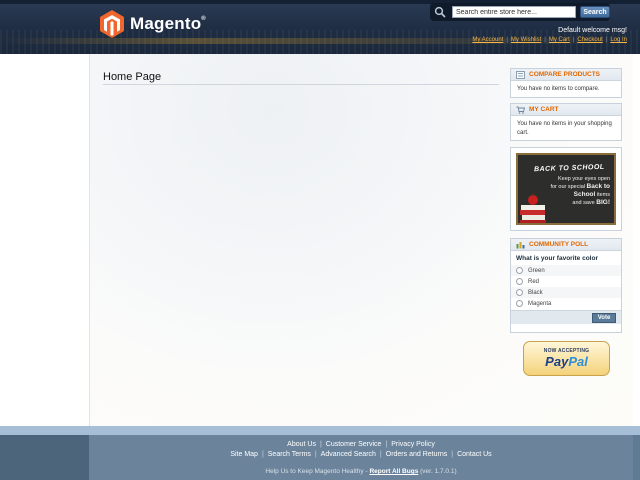 This screenshot has height=480, width=640. I want to click on community-poll-title: COMMUNITY POLL, so click(559, 244).